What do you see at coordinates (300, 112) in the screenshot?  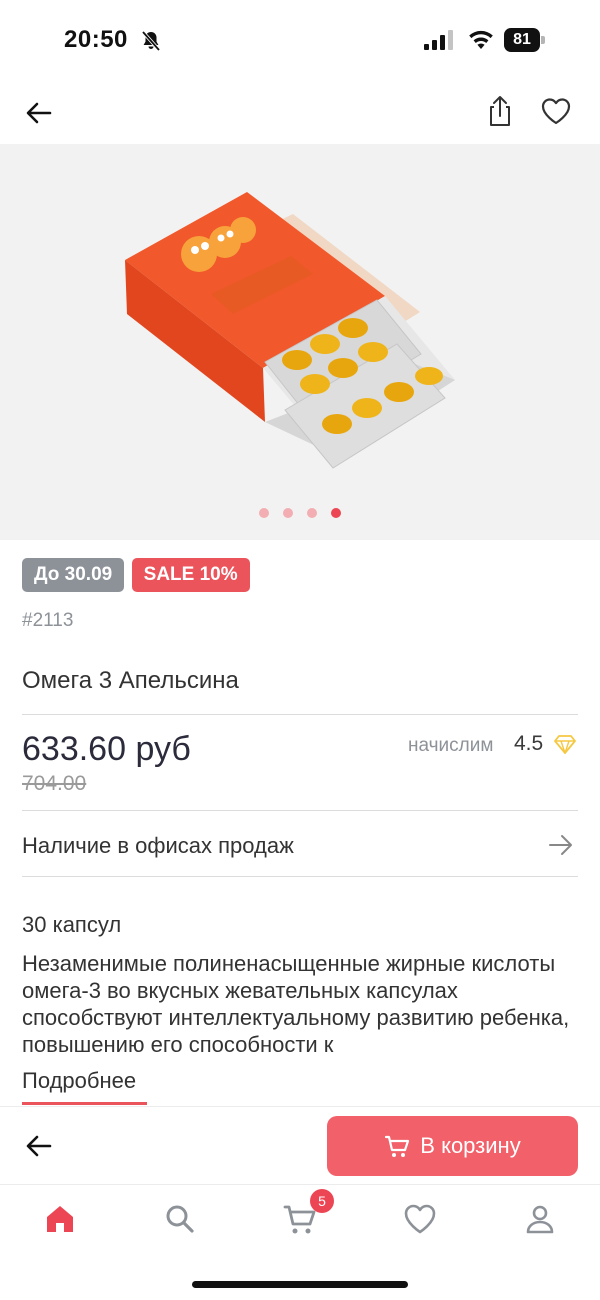 I see `top-nav` at bounding box center [300, 112].